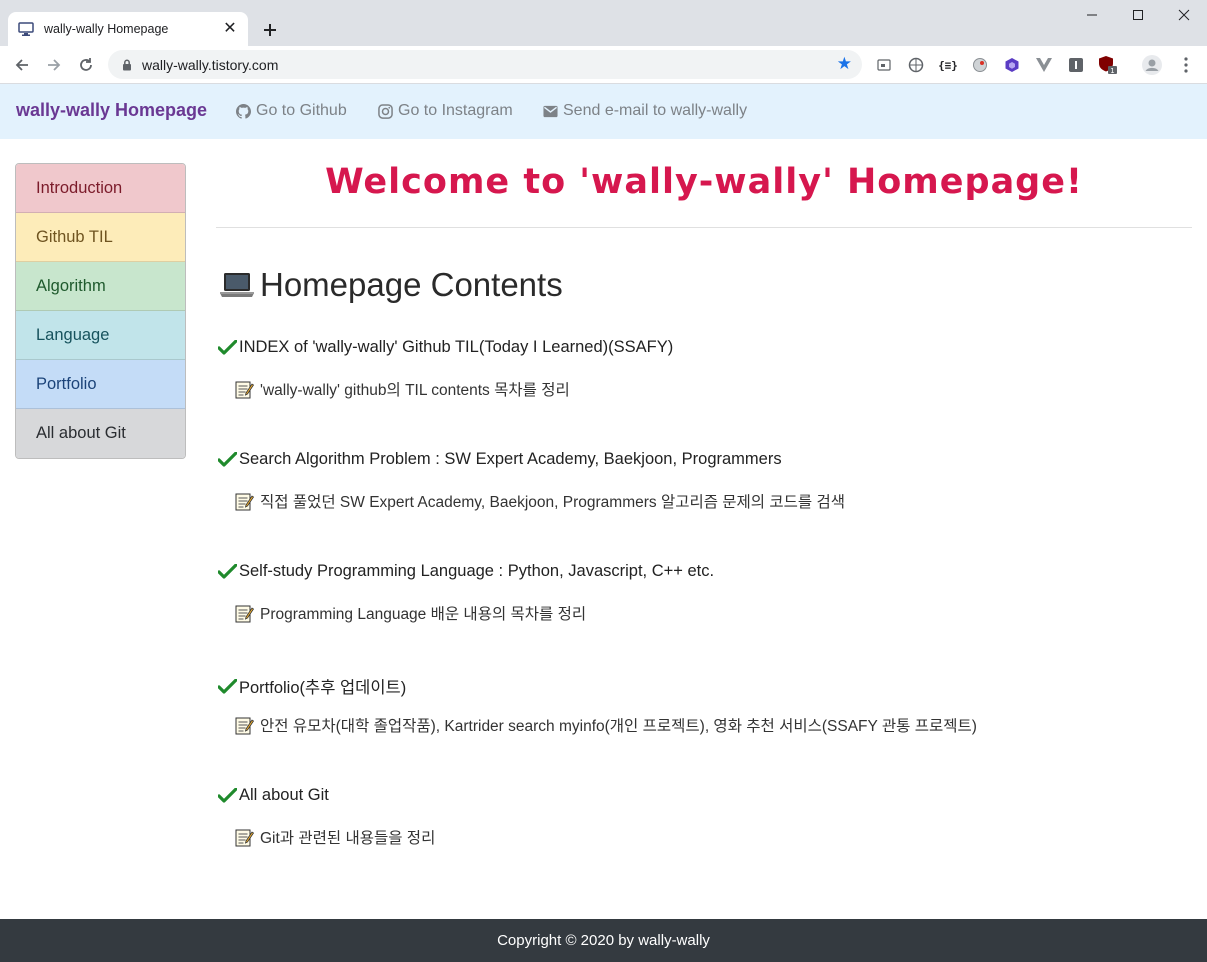  What do you see at coordinates (704, 227) in the screenshot?
I see `divider` at bounding box center [704, 227].